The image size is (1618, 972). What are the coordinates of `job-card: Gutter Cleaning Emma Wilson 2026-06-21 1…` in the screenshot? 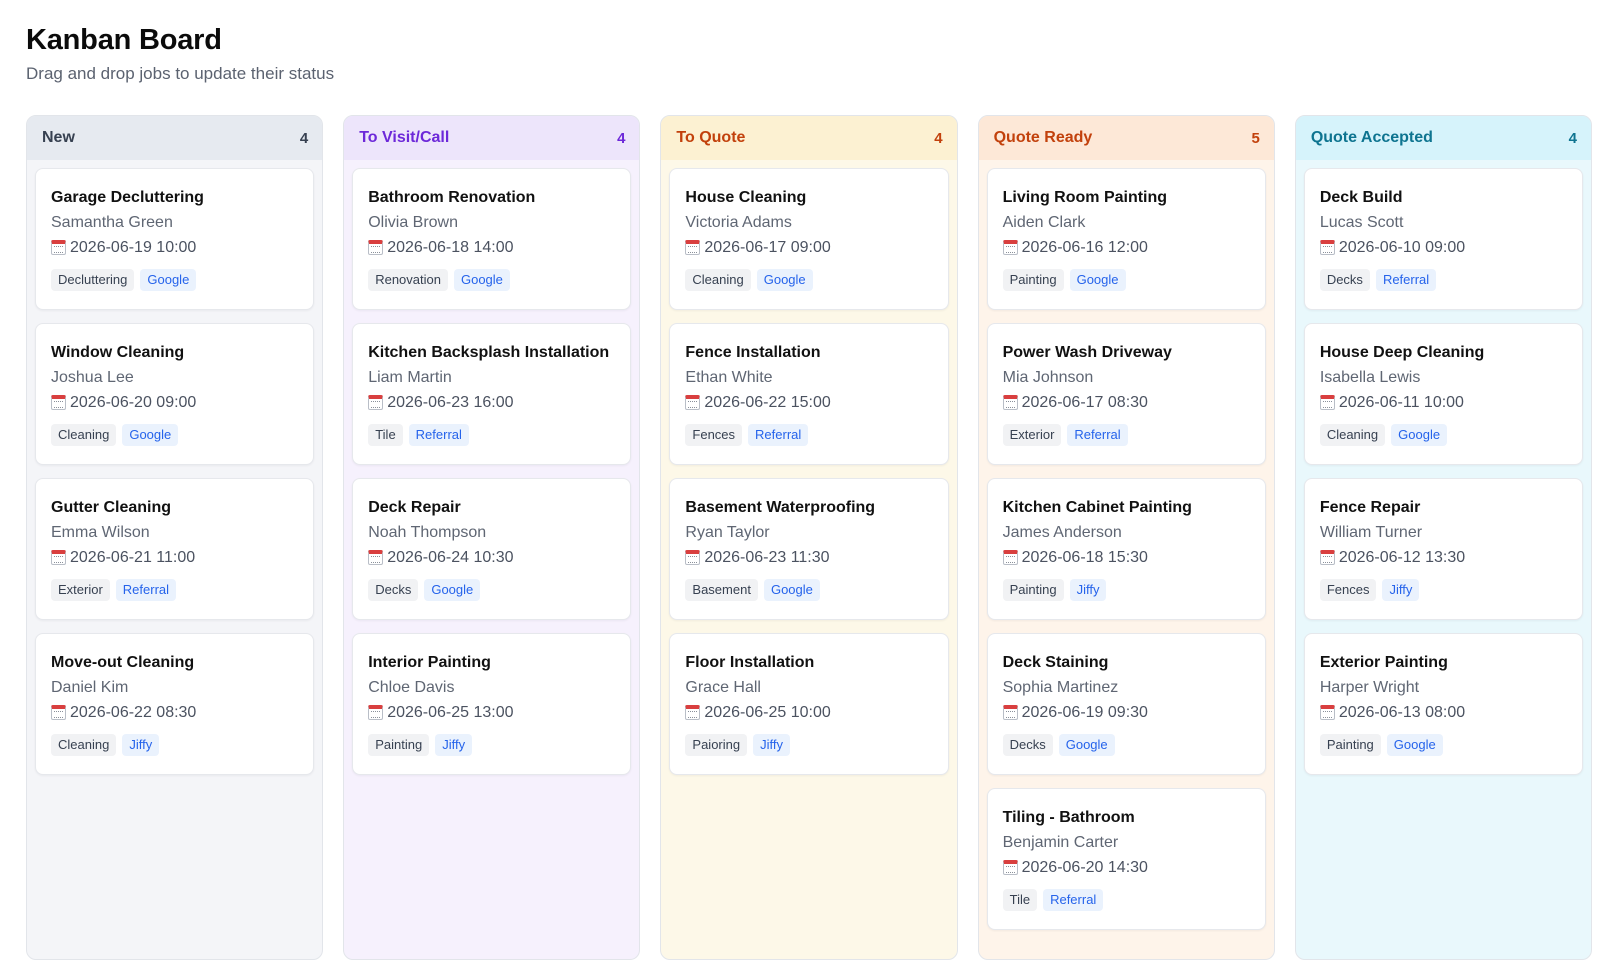 It's located at (175, 549).